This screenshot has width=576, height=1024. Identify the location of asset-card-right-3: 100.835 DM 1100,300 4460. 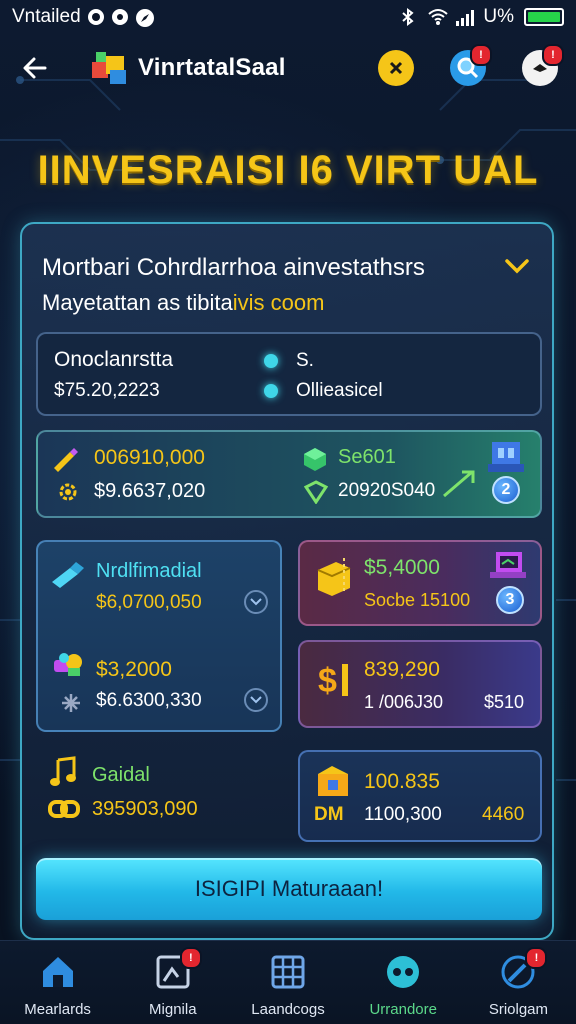
(420, 796).